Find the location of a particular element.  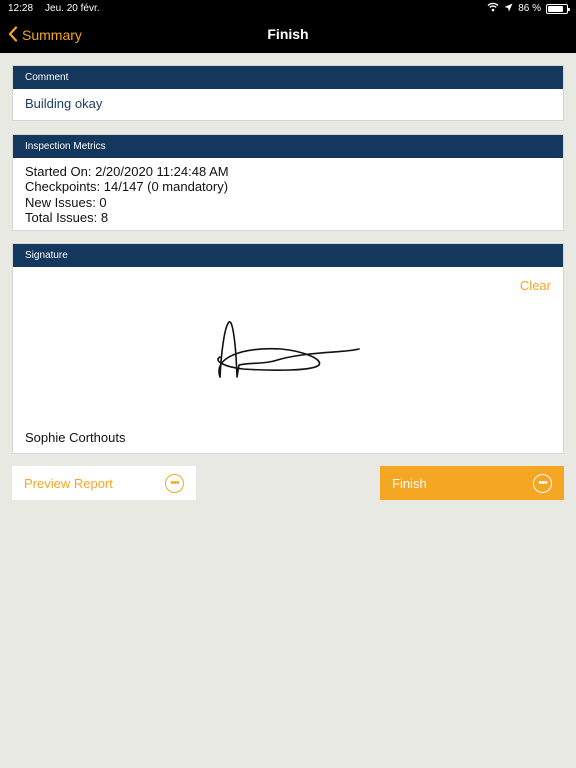

navigation-bar: Summary Finish is located at coordinates (288, 35).